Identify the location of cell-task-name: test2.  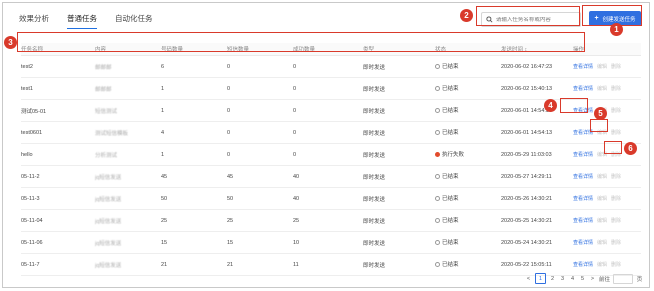
(27, 66).